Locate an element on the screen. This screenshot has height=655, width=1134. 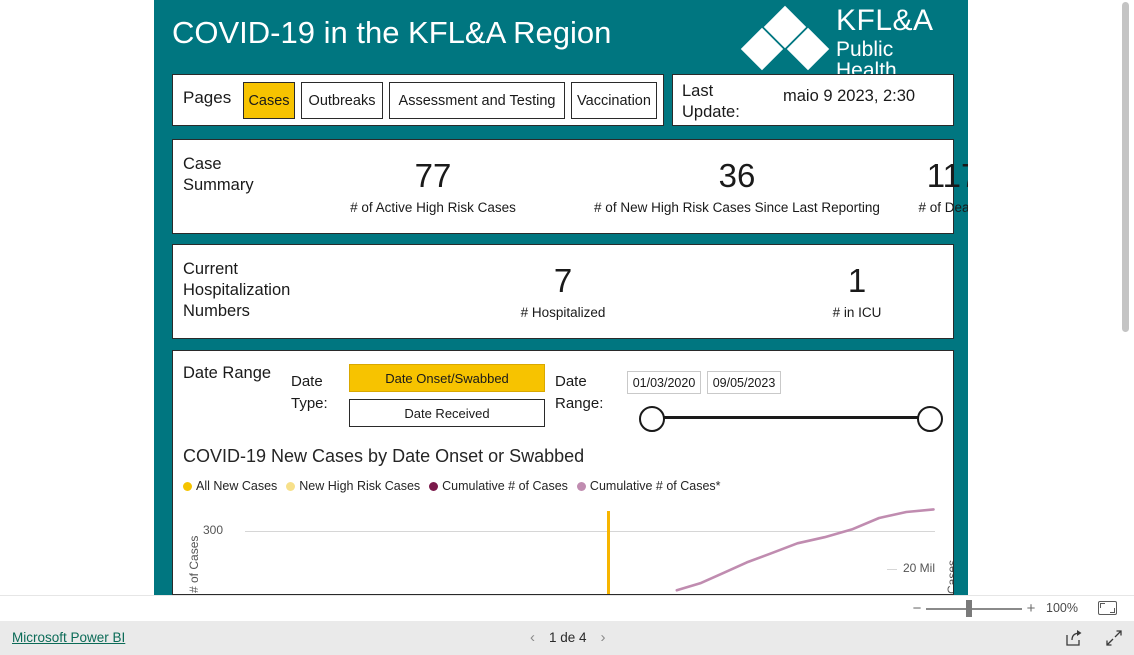
legend-item-all-new-cases: All New Cases is located at coordinates (230, 486).